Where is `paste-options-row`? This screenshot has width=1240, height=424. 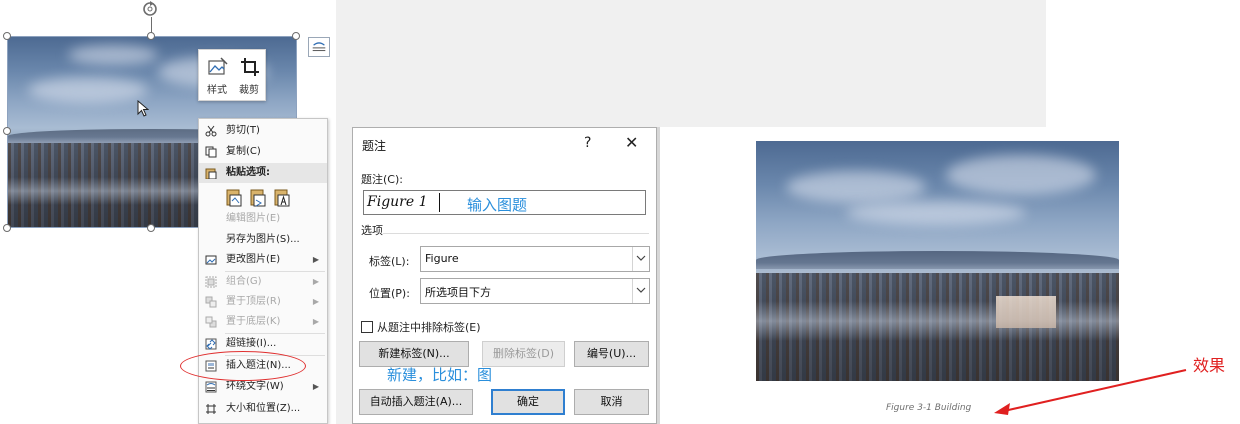
paste-options-row is located at coordinates (265, 197).